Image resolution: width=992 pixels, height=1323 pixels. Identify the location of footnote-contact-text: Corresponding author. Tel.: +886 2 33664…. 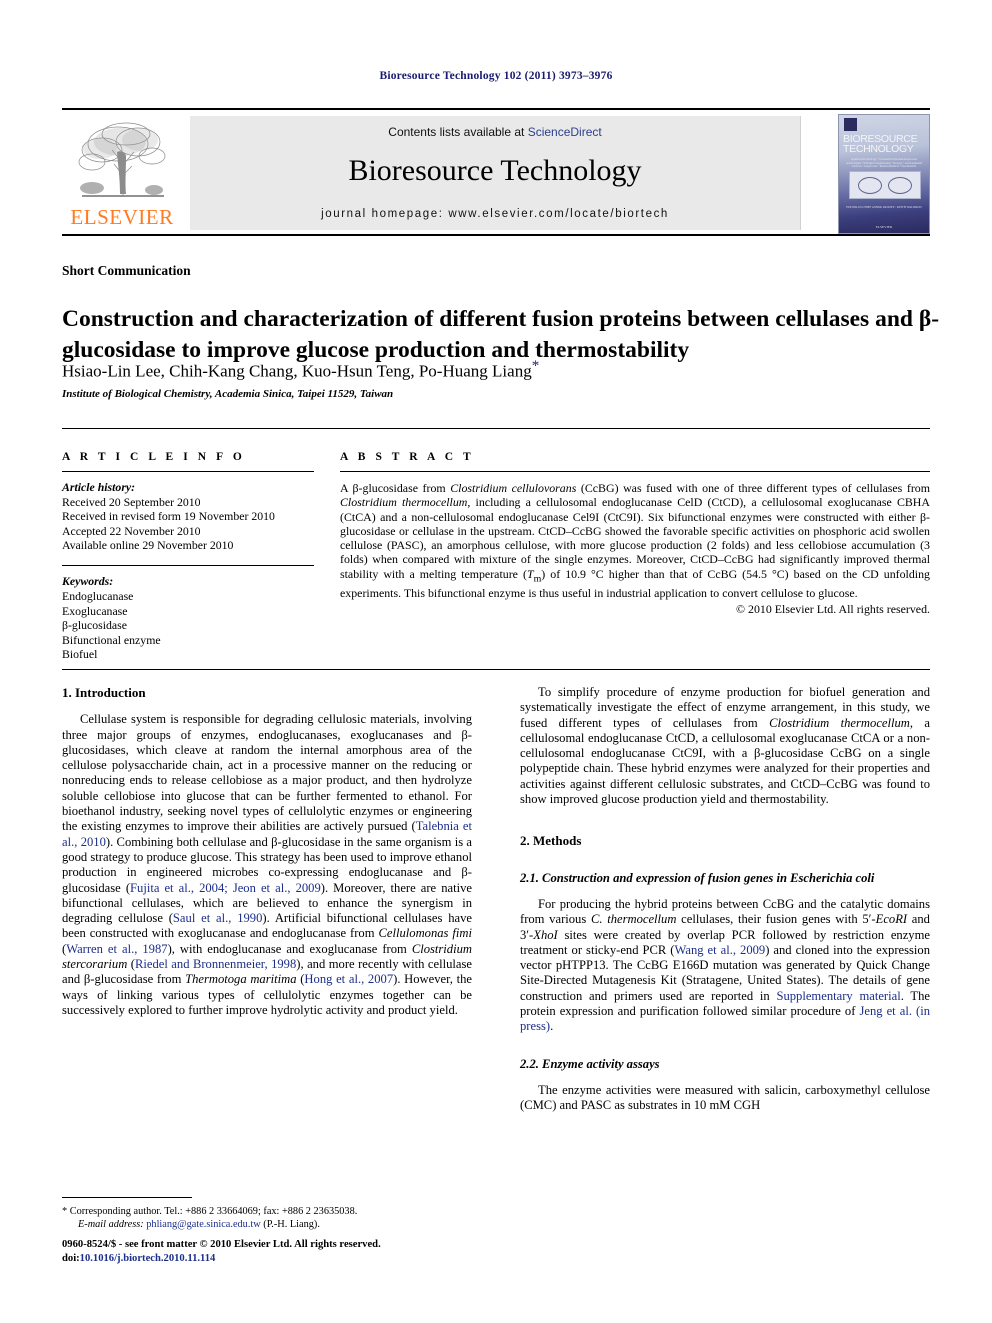
(213, 1211).